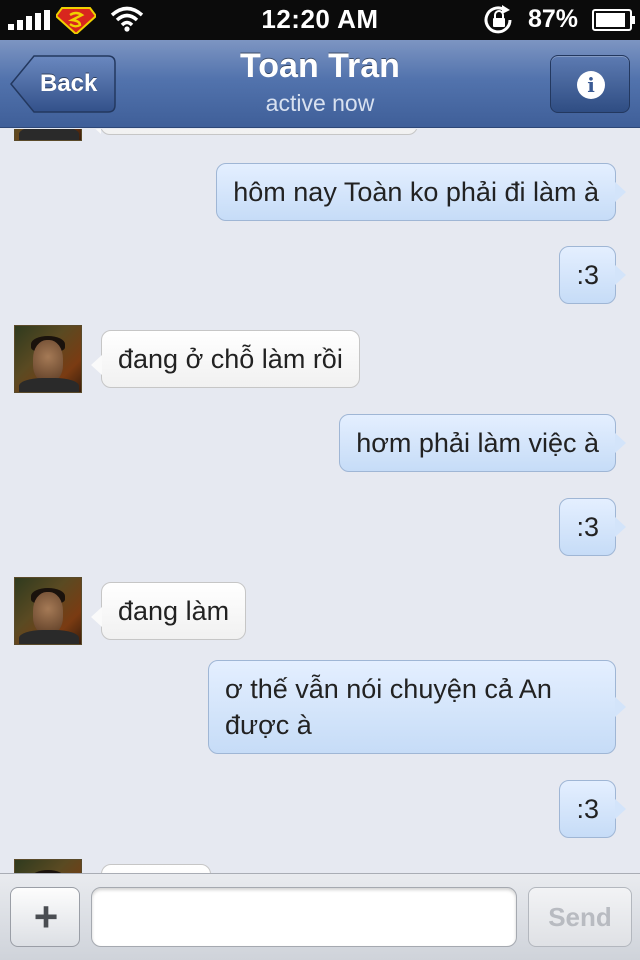  I want to click on message-bubble-outgoing: hôm nay Toàn ko phải đi làm à, so click(421, 192).